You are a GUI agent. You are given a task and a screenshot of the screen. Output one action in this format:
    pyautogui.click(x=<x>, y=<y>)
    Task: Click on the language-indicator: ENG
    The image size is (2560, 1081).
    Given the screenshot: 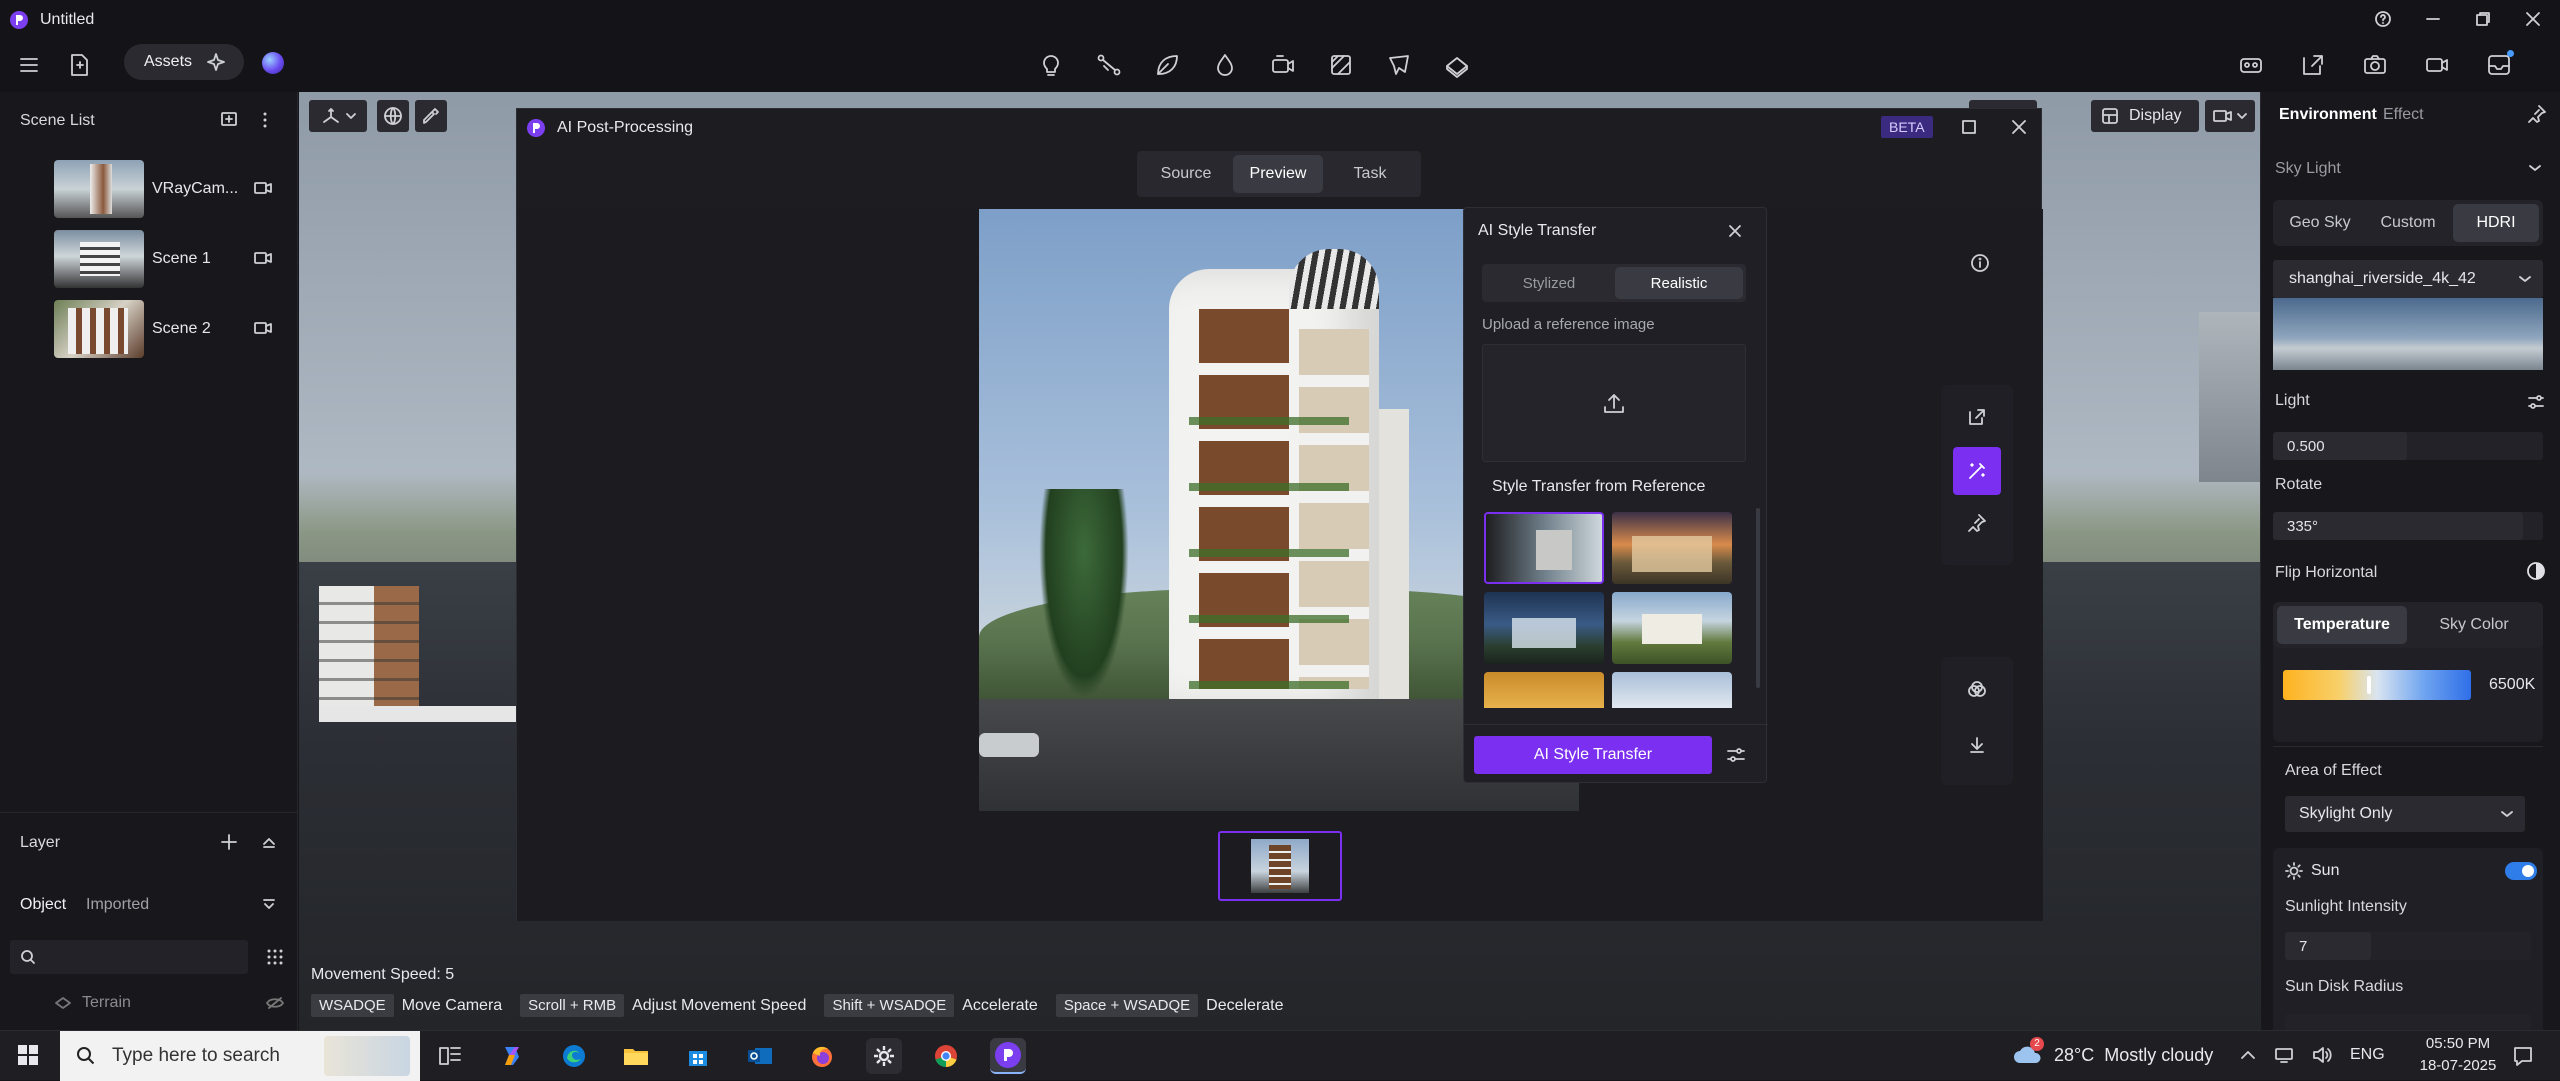 What is the action you would take?
    pyautogui.click(x=2367, y=1055)
    